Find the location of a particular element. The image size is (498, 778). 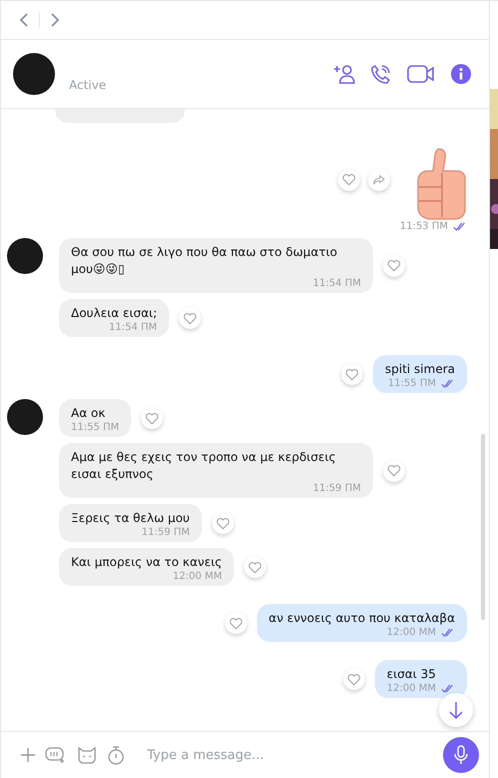

microphone-button is located at coordinates (461, 755).